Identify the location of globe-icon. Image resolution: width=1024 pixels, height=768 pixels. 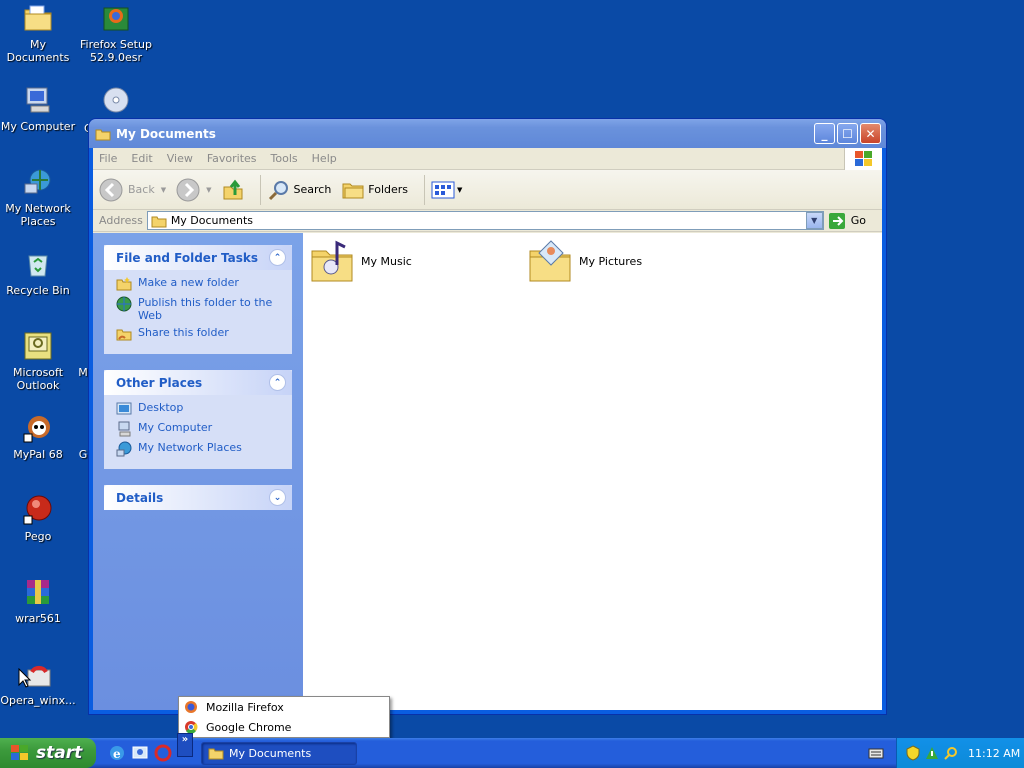
(124, 304).